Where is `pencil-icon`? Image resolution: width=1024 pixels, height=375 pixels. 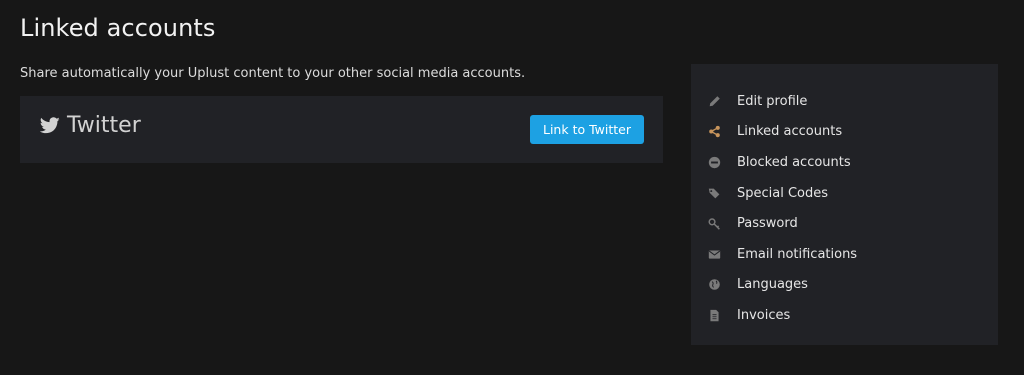 pencil-icon is located at coordinates (714, 101).